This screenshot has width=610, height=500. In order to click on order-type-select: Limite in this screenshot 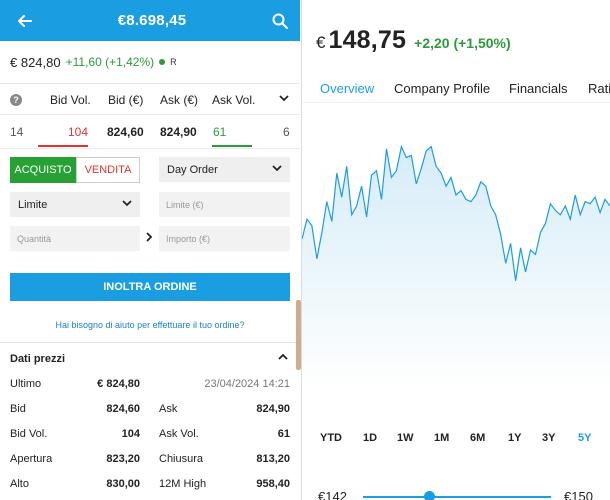, I will do `click(75, 204)`.